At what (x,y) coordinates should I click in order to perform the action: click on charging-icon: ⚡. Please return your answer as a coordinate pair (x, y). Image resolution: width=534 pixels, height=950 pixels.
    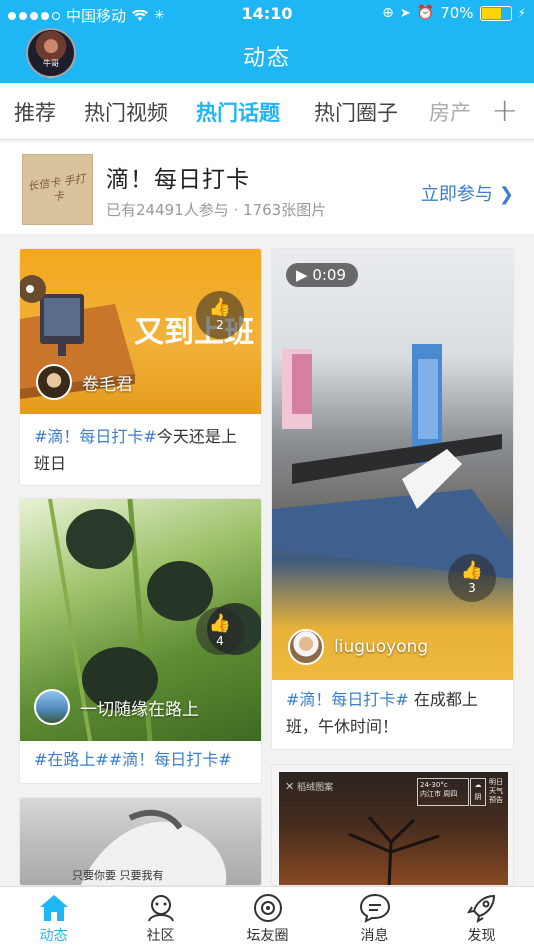
    Looking at the image, I should click on (521, 13).